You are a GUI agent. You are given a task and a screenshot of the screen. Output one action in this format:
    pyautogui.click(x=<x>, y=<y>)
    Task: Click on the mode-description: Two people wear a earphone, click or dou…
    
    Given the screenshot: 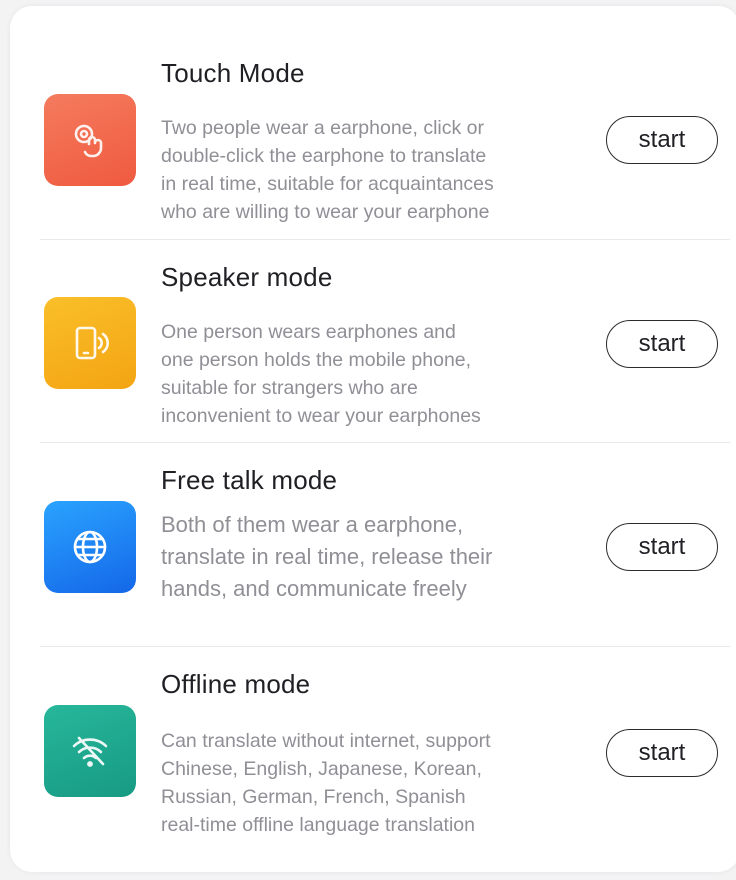 What is the action you would take?
    pyautogui.click(x=376, y=170)
    